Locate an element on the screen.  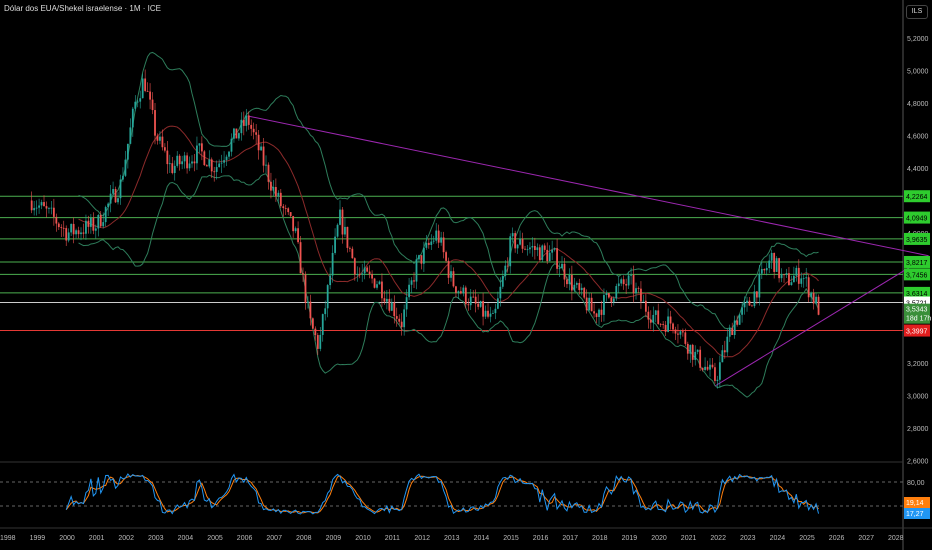
stoch-value-text: 17,27 is located at coordinates (915, 514).